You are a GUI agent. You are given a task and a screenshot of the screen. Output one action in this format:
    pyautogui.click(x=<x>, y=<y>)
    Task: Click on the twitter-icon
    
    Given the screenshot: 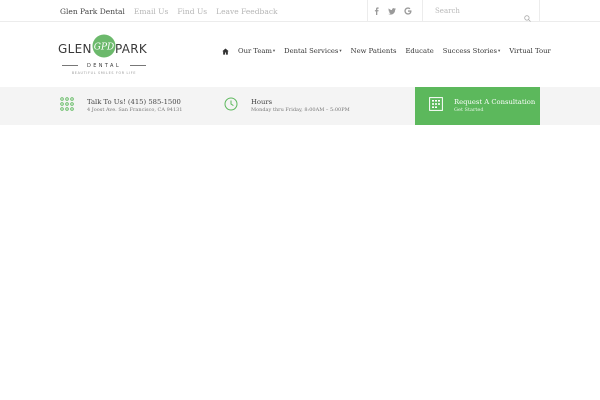 What is the action you would take?
    pyautogui.click(x=392, y=11)
    